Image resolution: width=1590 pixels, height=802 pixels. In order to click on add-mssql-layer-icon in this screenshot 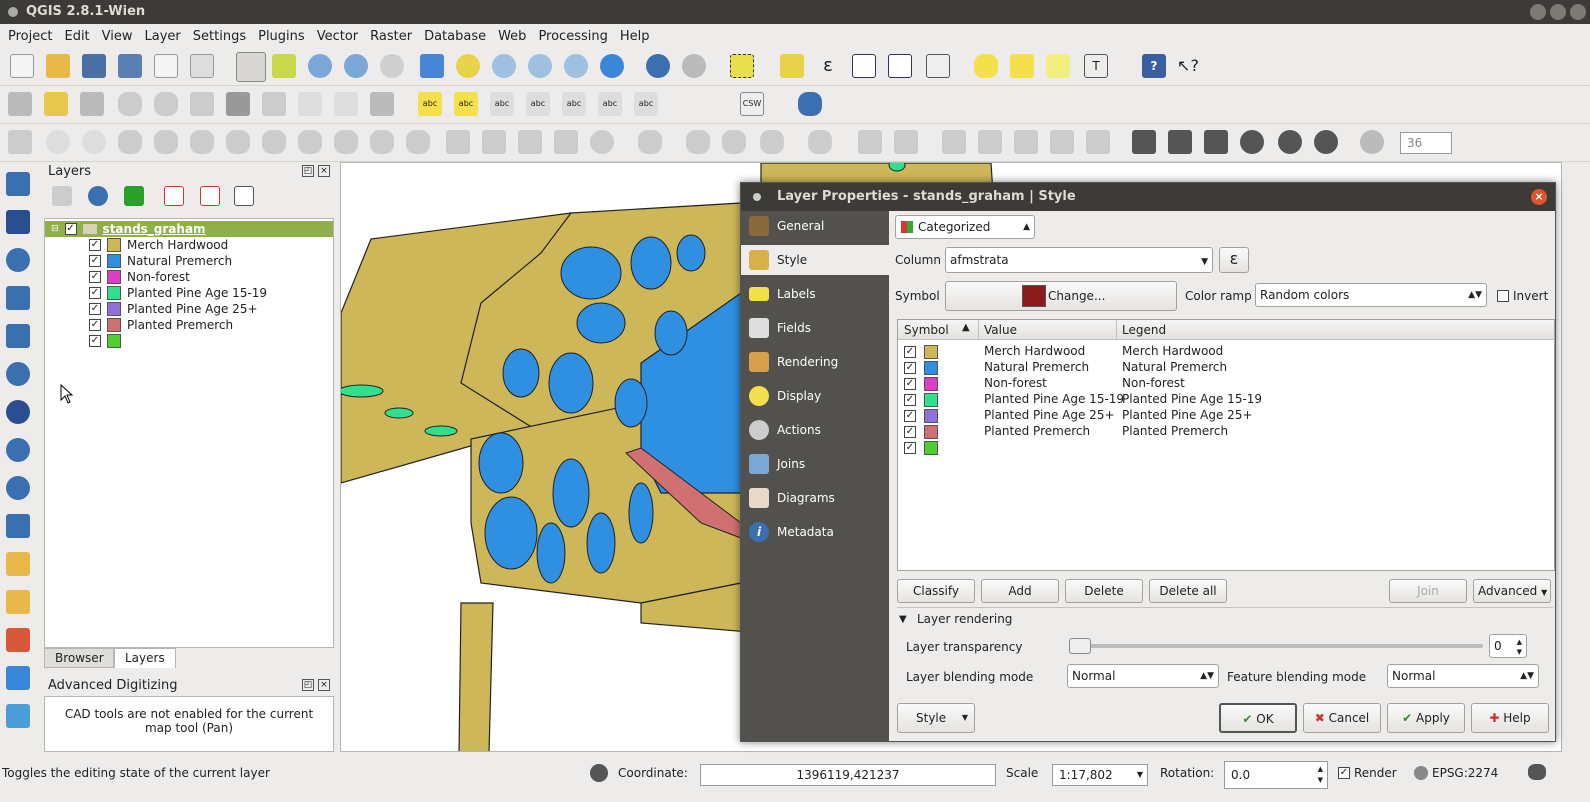, I will do `click(18, 336)`.